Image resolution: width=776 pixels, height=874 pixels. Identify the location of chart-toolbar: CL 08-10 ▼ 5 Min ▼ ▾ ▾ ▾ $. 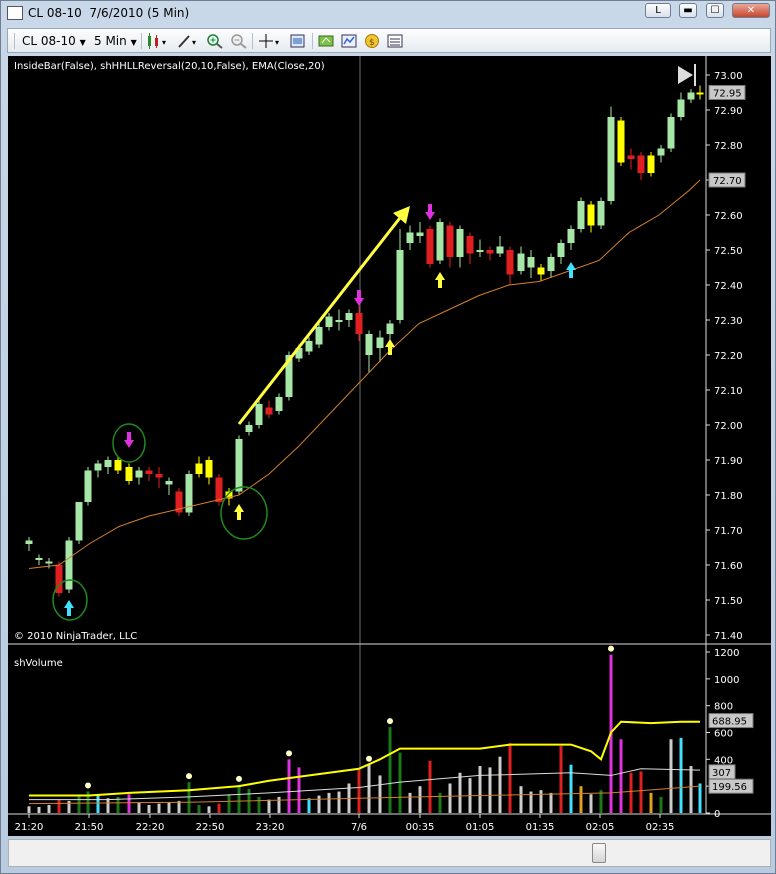
(389, 40).